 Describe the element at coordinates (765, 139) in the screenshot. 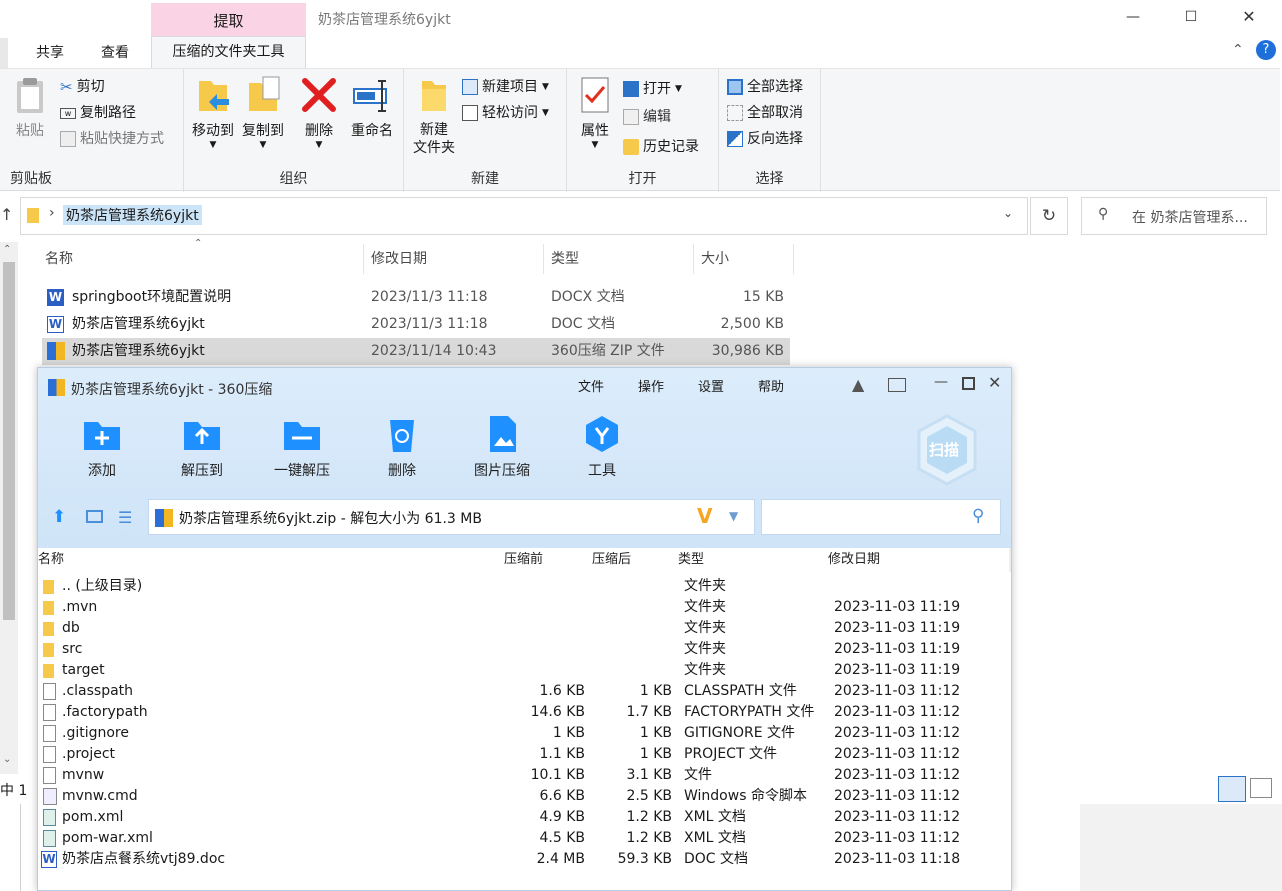

I see `invert-selection-button: 反向选择` at that location.